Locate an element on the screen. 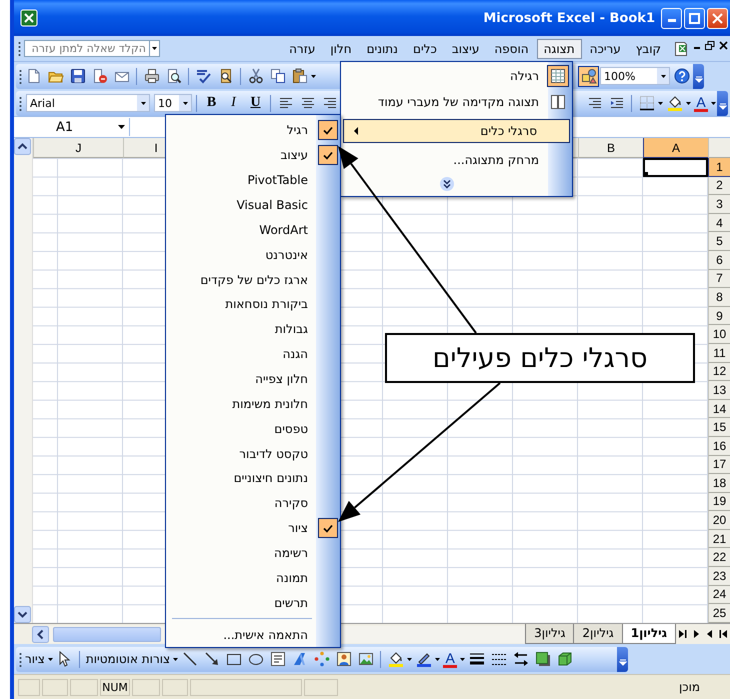 The height and width of the screenshot is (699, 730). row-header: 10 is located at coordinates (719, 334).